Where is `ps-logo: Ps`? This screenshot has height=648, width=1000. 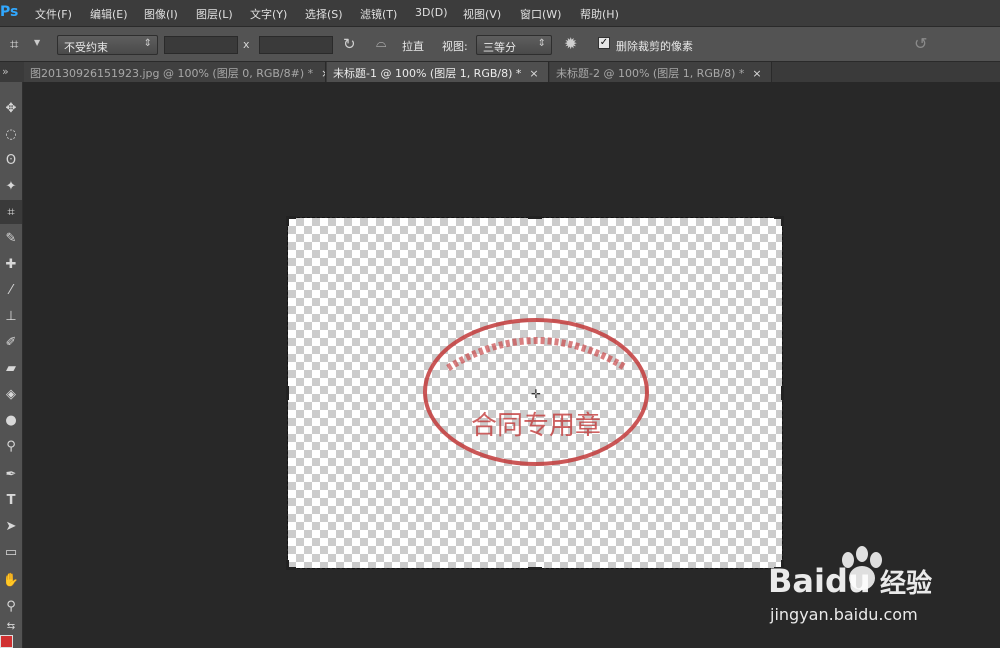 ps-logo: Ps is located at coordinates (9, 12).